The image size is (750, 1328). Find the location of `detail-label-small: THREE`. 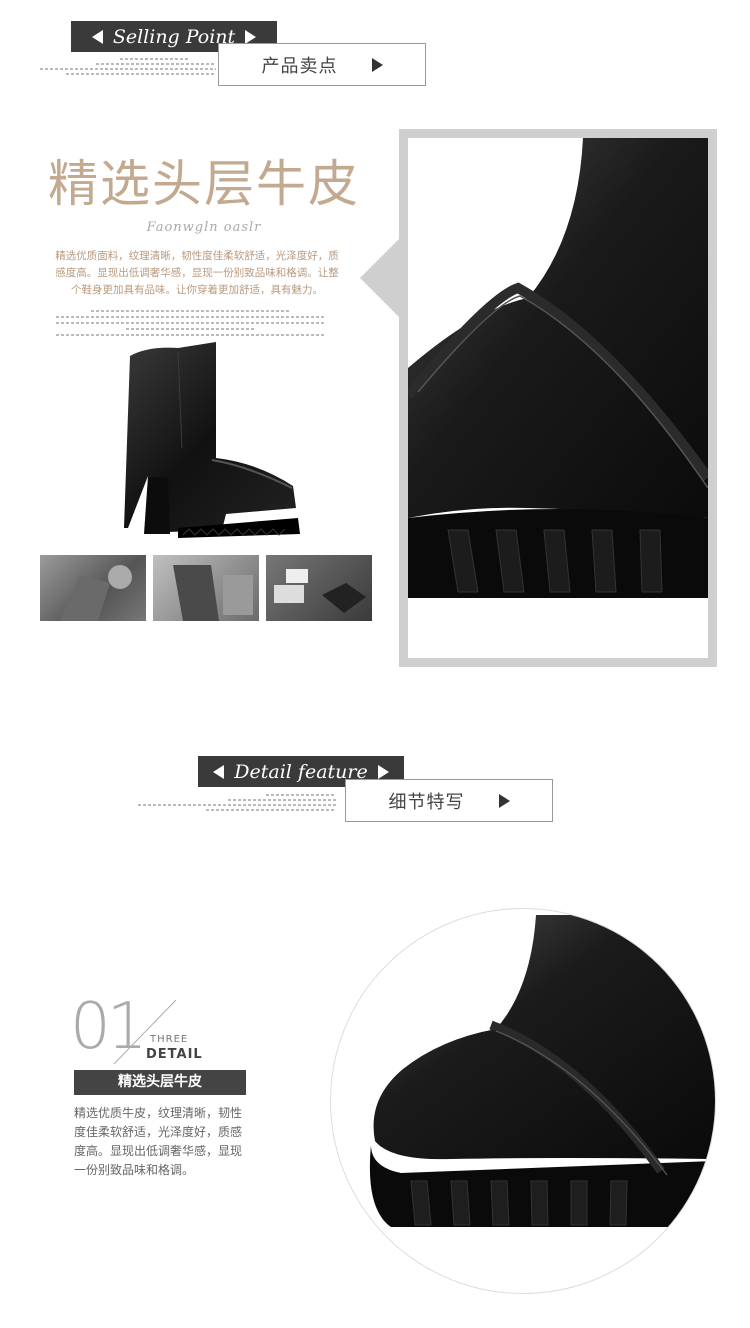

detail-label-small: THREE is located at coordinates (169, 1039).